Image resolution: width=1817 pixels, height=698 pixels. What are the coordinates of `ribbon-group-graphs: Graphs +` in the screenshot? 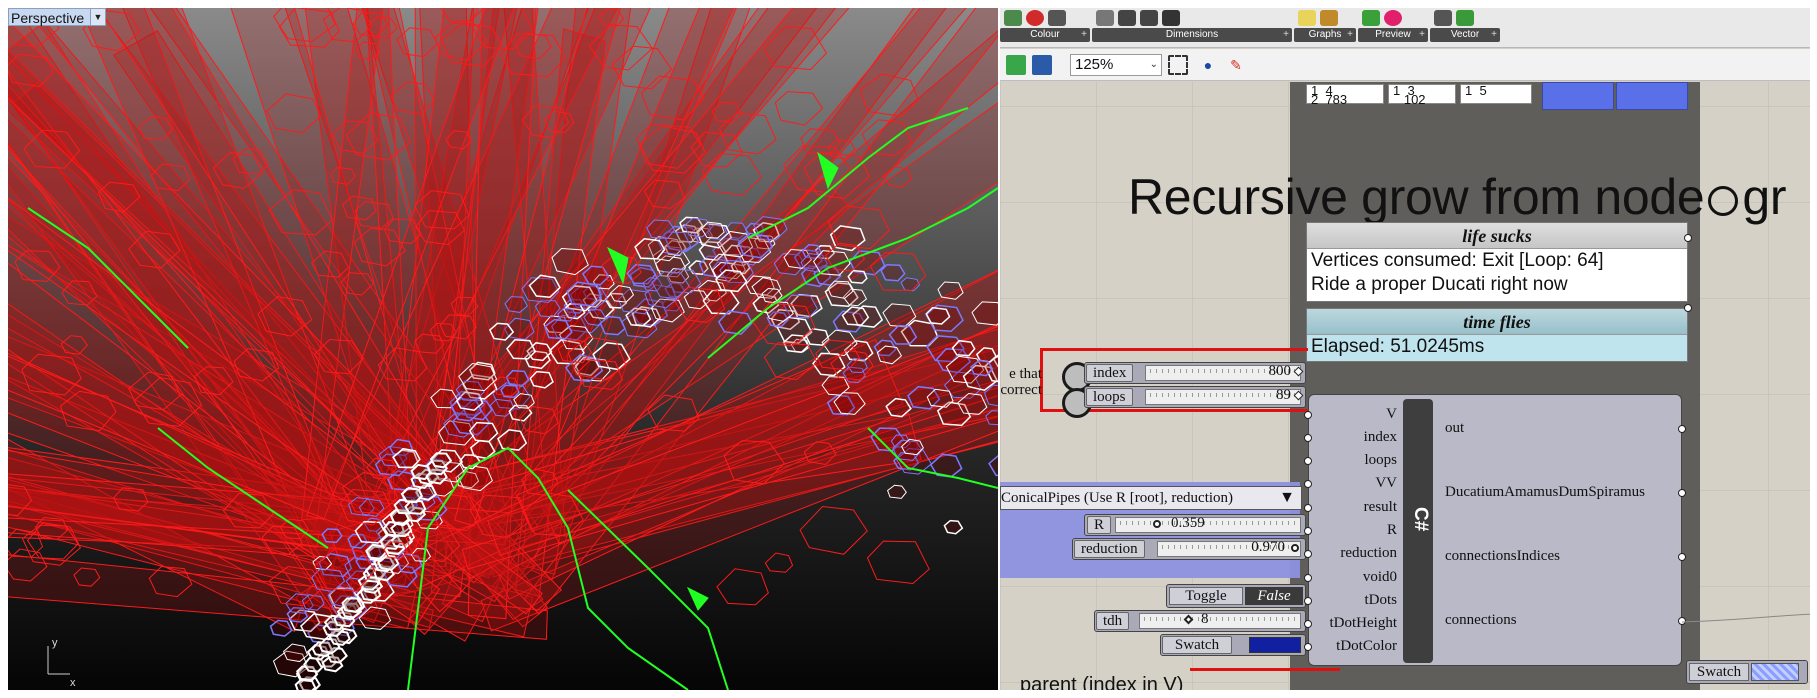 It's located at (1325, 25).